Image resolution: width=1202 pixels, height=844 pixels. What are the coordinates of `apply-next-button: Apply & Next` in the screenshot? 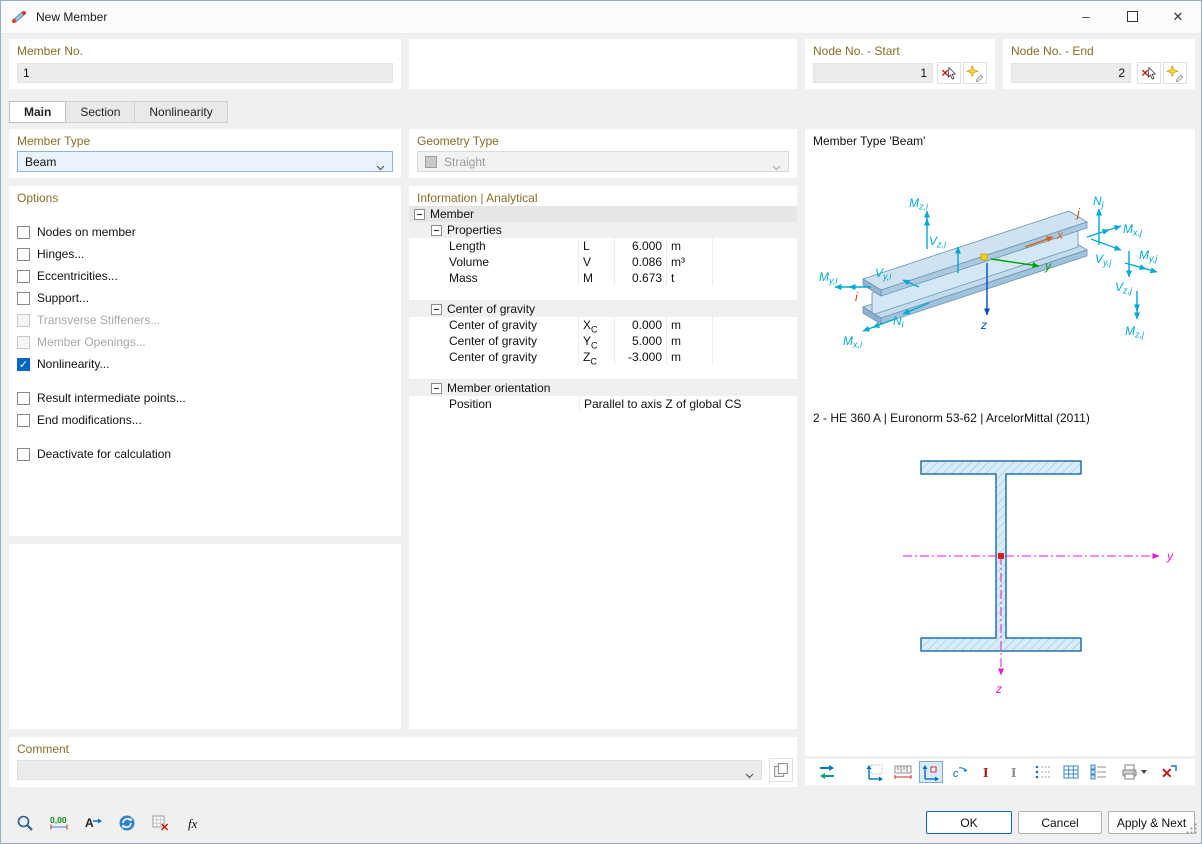 It's located at (1151, 822).